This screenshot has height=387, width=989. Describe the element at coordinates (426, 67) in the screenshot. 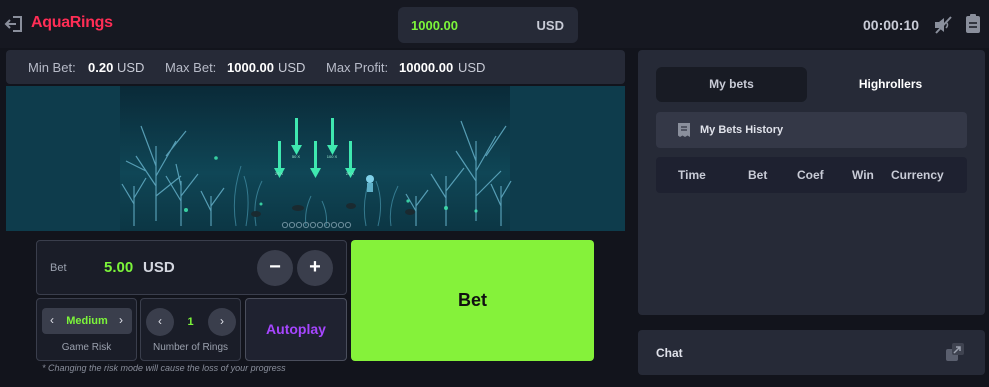

I see `max-profit-value: 10000.00` at that location.